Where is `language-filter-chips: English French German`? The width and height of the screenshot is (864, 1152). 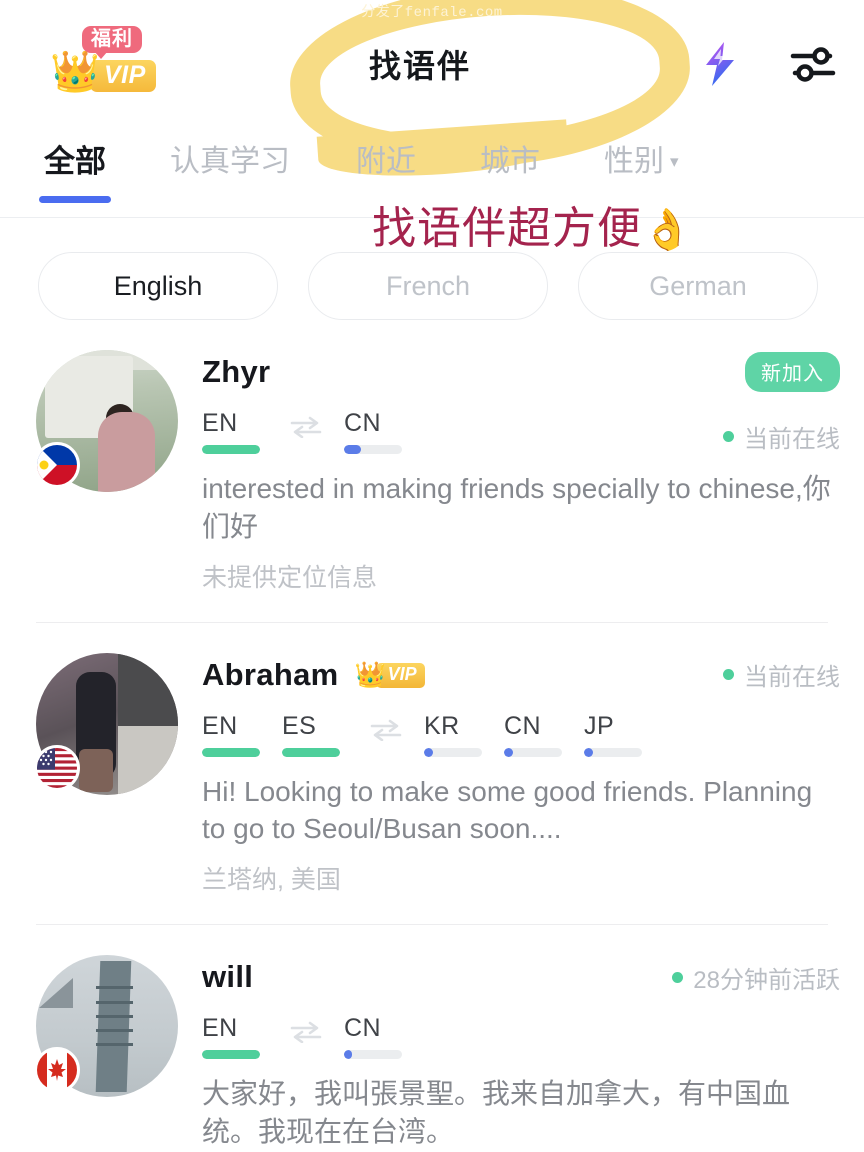 language-filter-chips: English French German is located at coordinates (432, 268).